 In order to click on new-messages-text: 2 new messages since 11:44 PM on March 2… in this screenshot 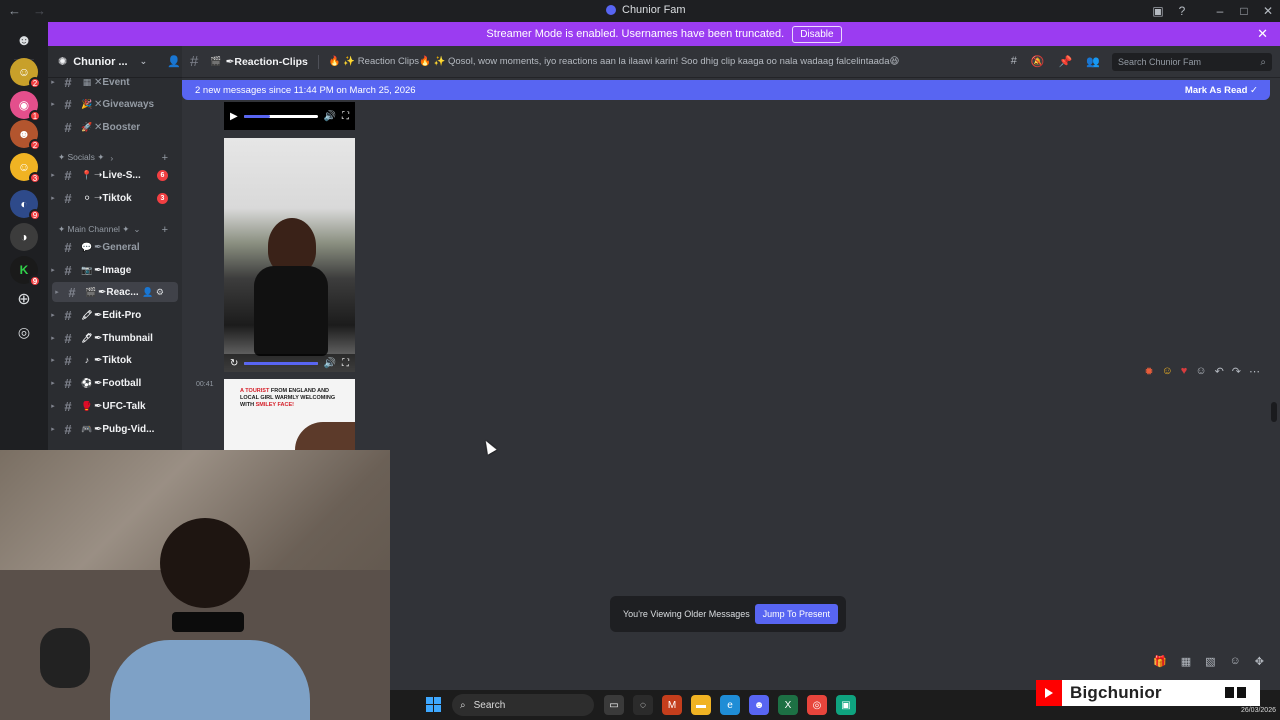, I will do `click(305, 90)`.